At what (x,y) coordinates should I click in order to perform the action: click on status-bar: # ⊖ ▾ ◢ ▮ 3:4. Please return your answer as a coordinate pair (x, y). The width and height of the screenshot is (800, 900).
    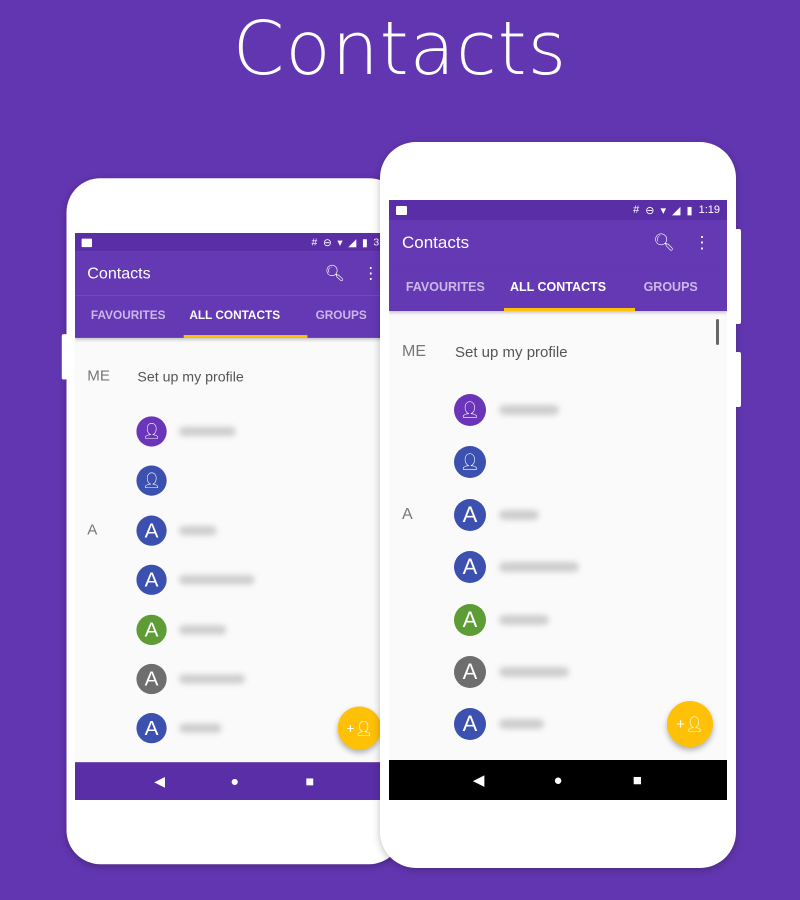
    Looking at the image, I should click on (235, 242).